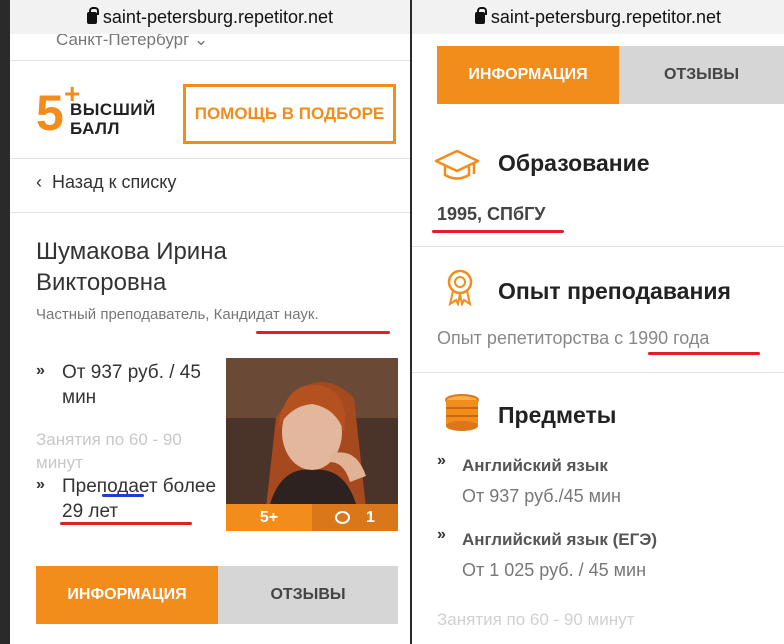 Image resolution: width=784 pixels, height=644 pixels. What do you see at coordinates (491, 214) in the screenshot?
I see `education-value: 1995, СПбГУ` at bounding box center [491, 214].